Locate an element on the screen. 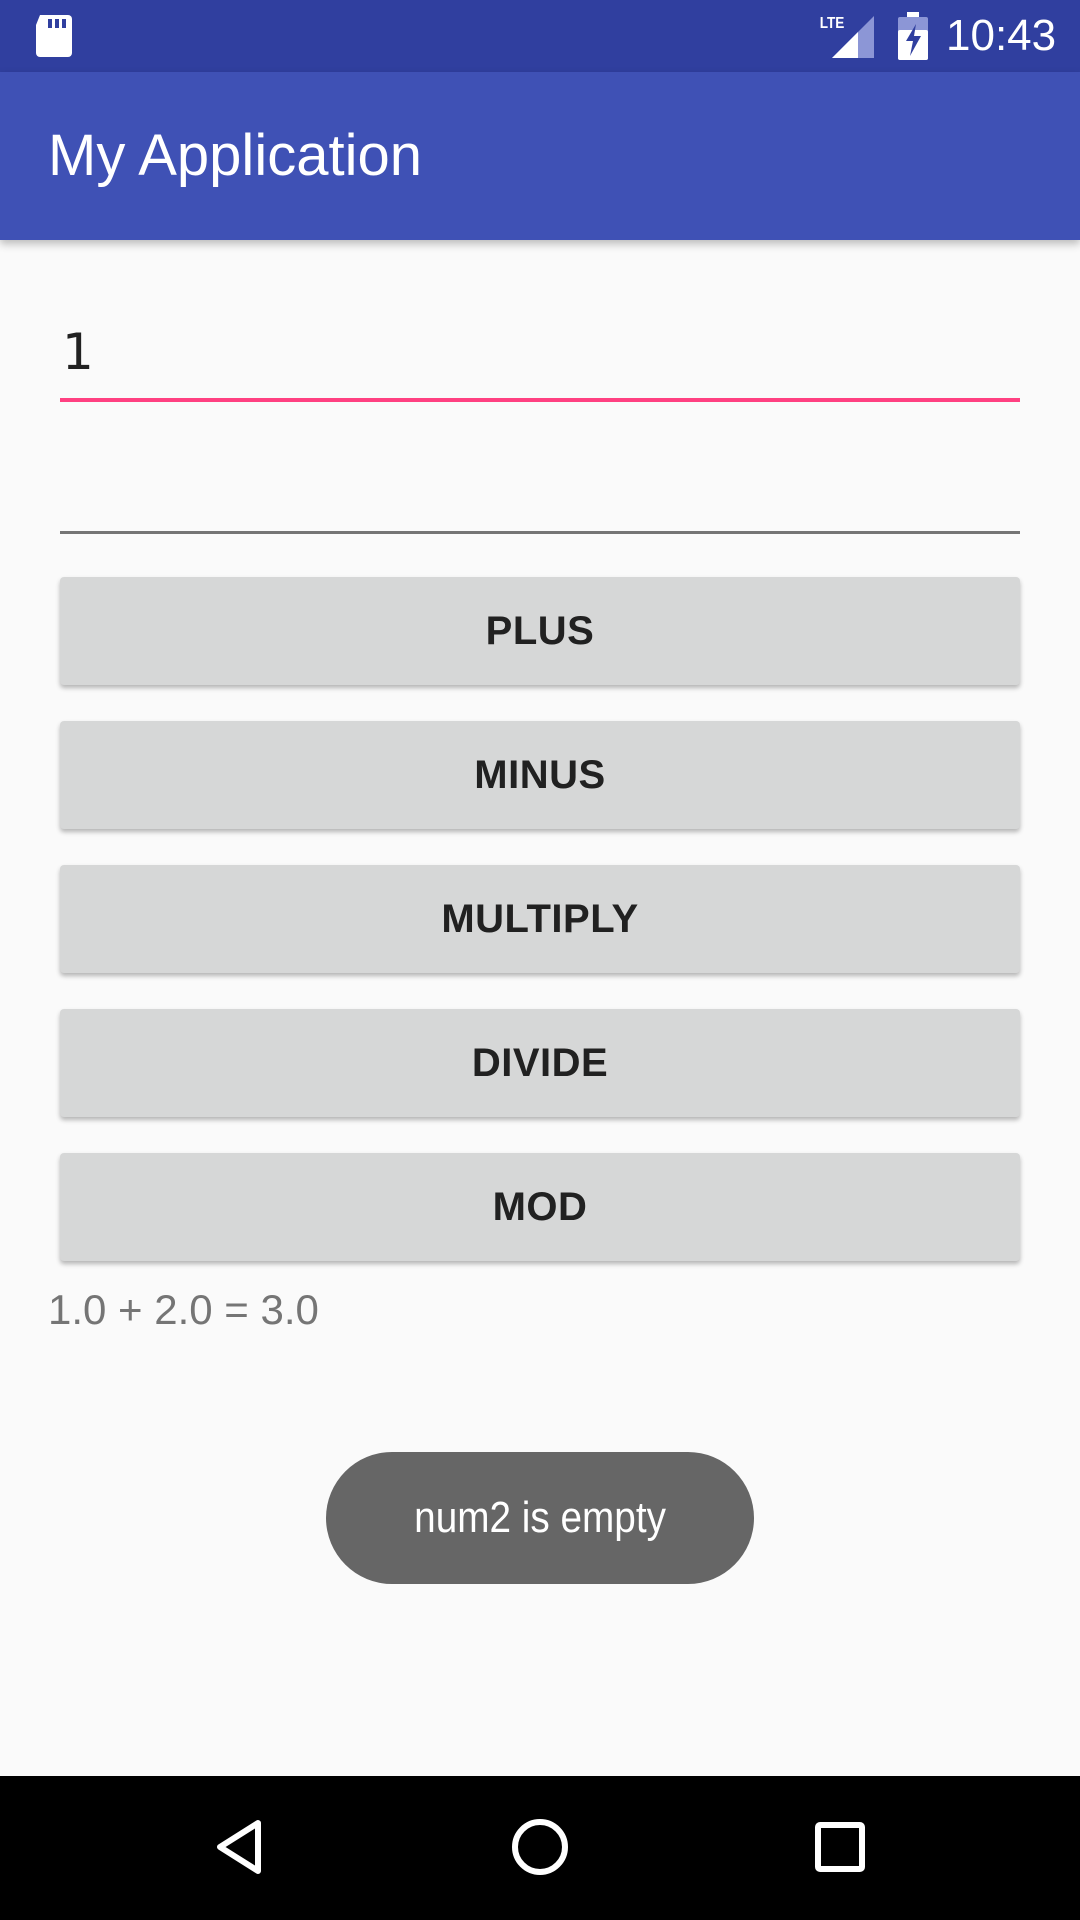 This screenshot has height=1920, width=1080. mod-button: MOD is located at coordinates (540, 1207).